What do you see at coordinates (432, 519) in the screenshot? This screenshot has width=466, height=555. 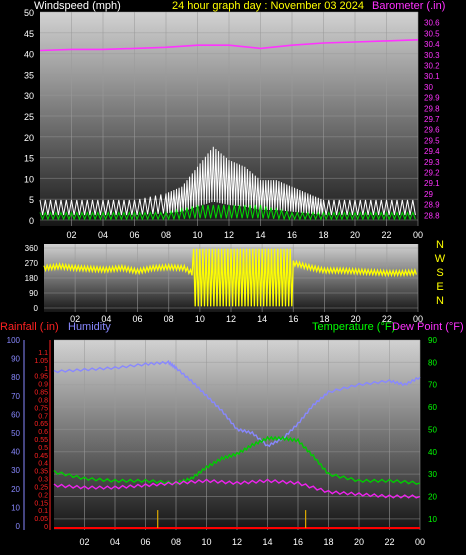 I see `temperature-tick-label: 10` at bounding box center [432, 519].